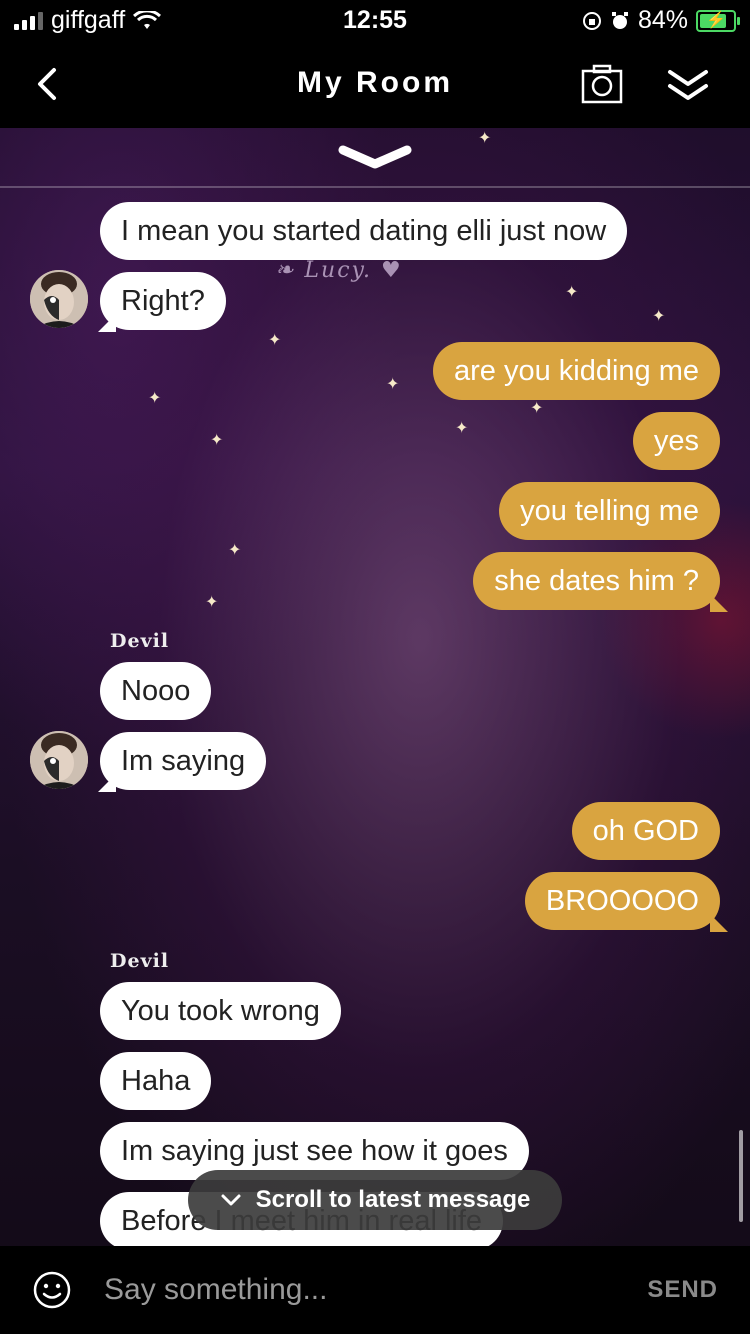  I want to click on message-bubble: are you kidding me, so click(576, 371).